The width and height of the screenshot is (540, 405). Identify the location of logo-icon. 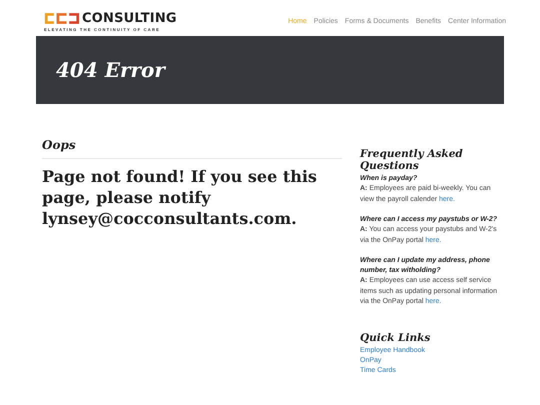
(62, 18).